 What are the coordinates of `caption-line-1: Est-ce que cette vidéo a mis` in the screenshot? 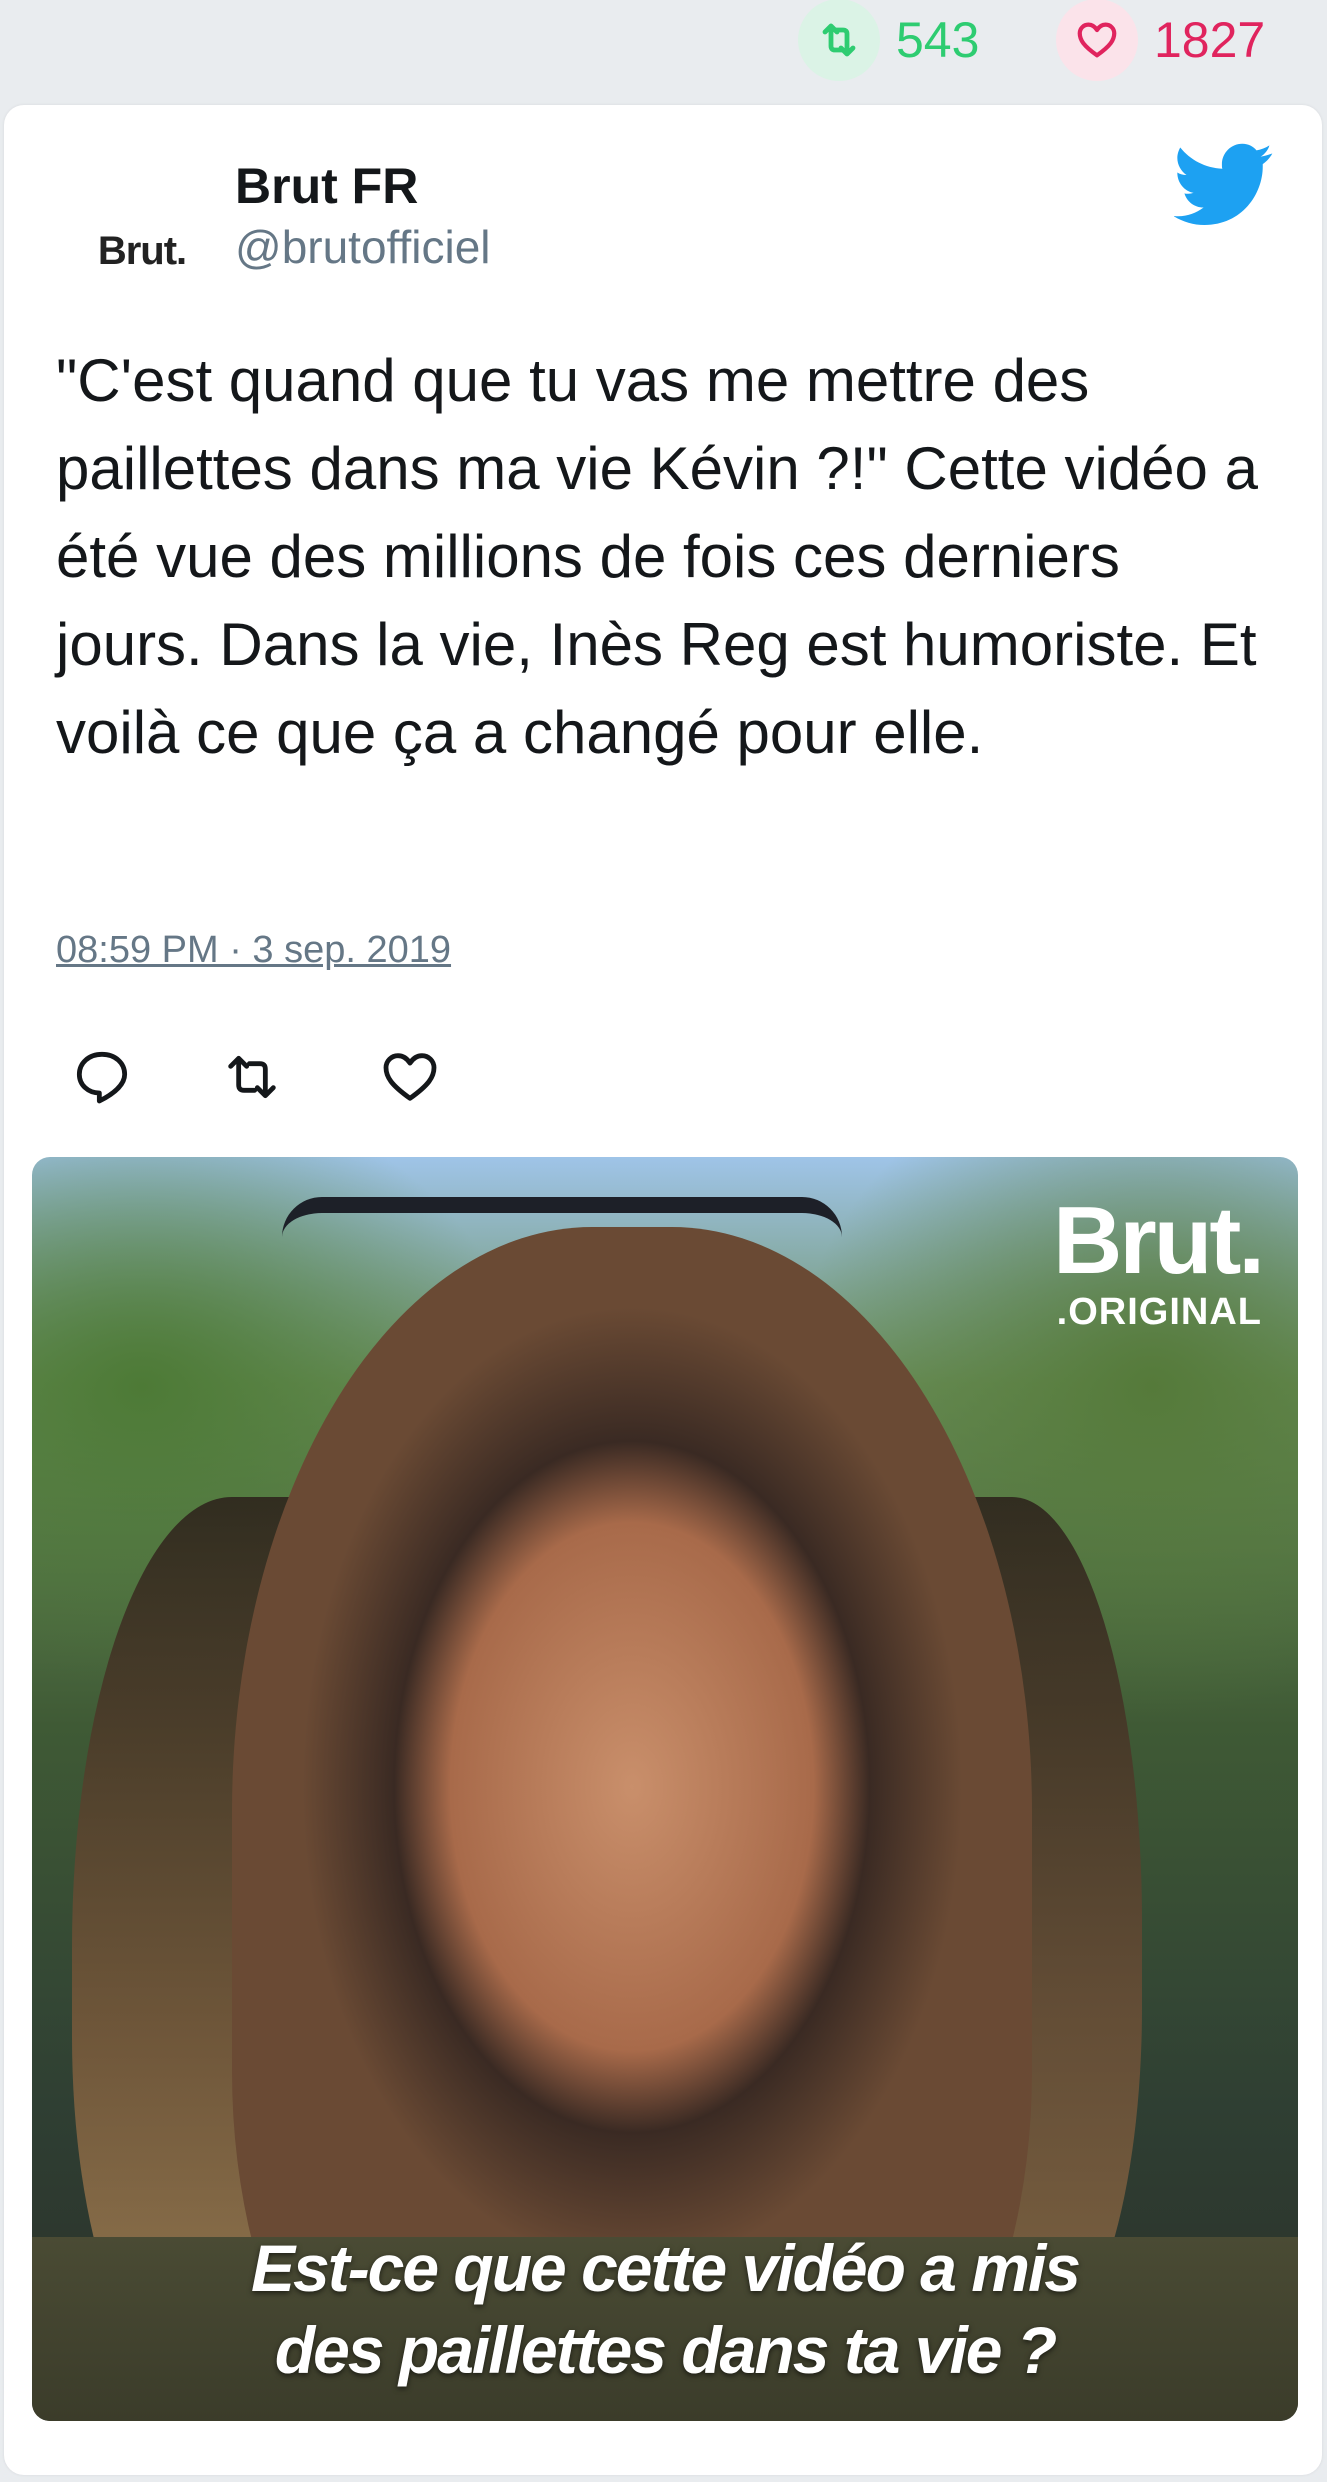 It's located at (665, 2268).